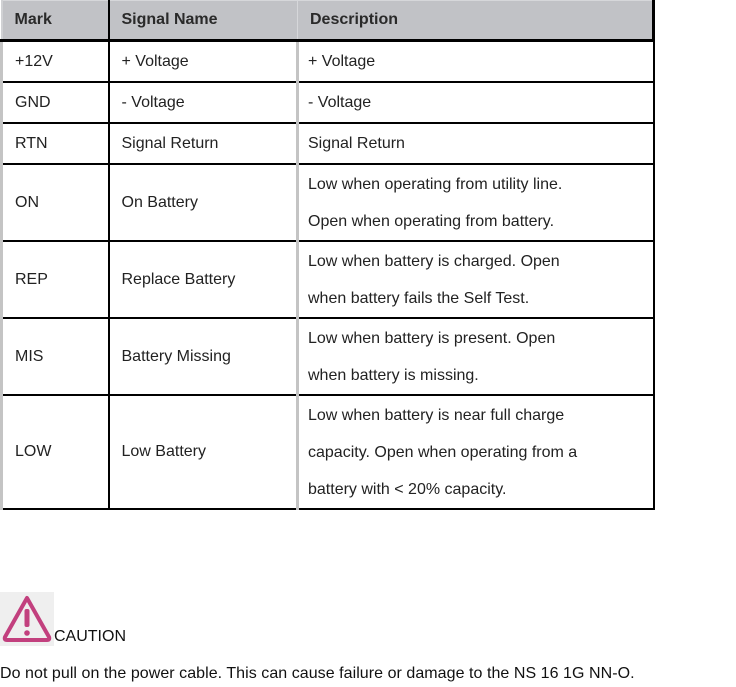  Describe the element at coordinates (55, 144) in the screenshot. I see `mark-cell: RTN` at that location.